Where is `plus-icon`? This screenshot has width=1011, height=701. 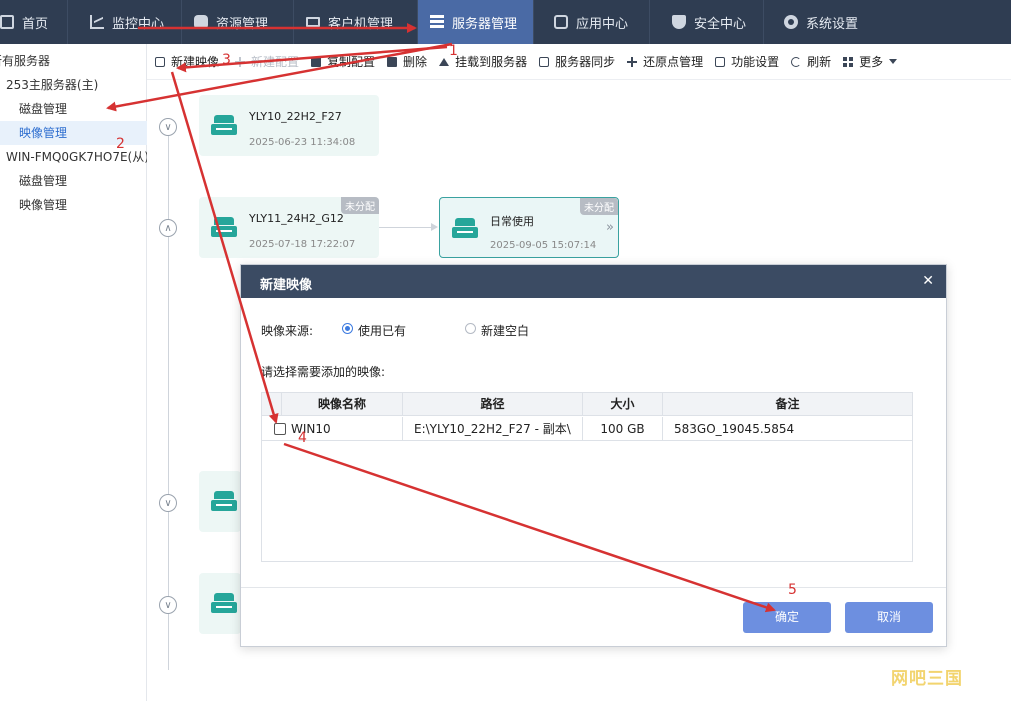 plus-icon is located at coordinates (632, 61).